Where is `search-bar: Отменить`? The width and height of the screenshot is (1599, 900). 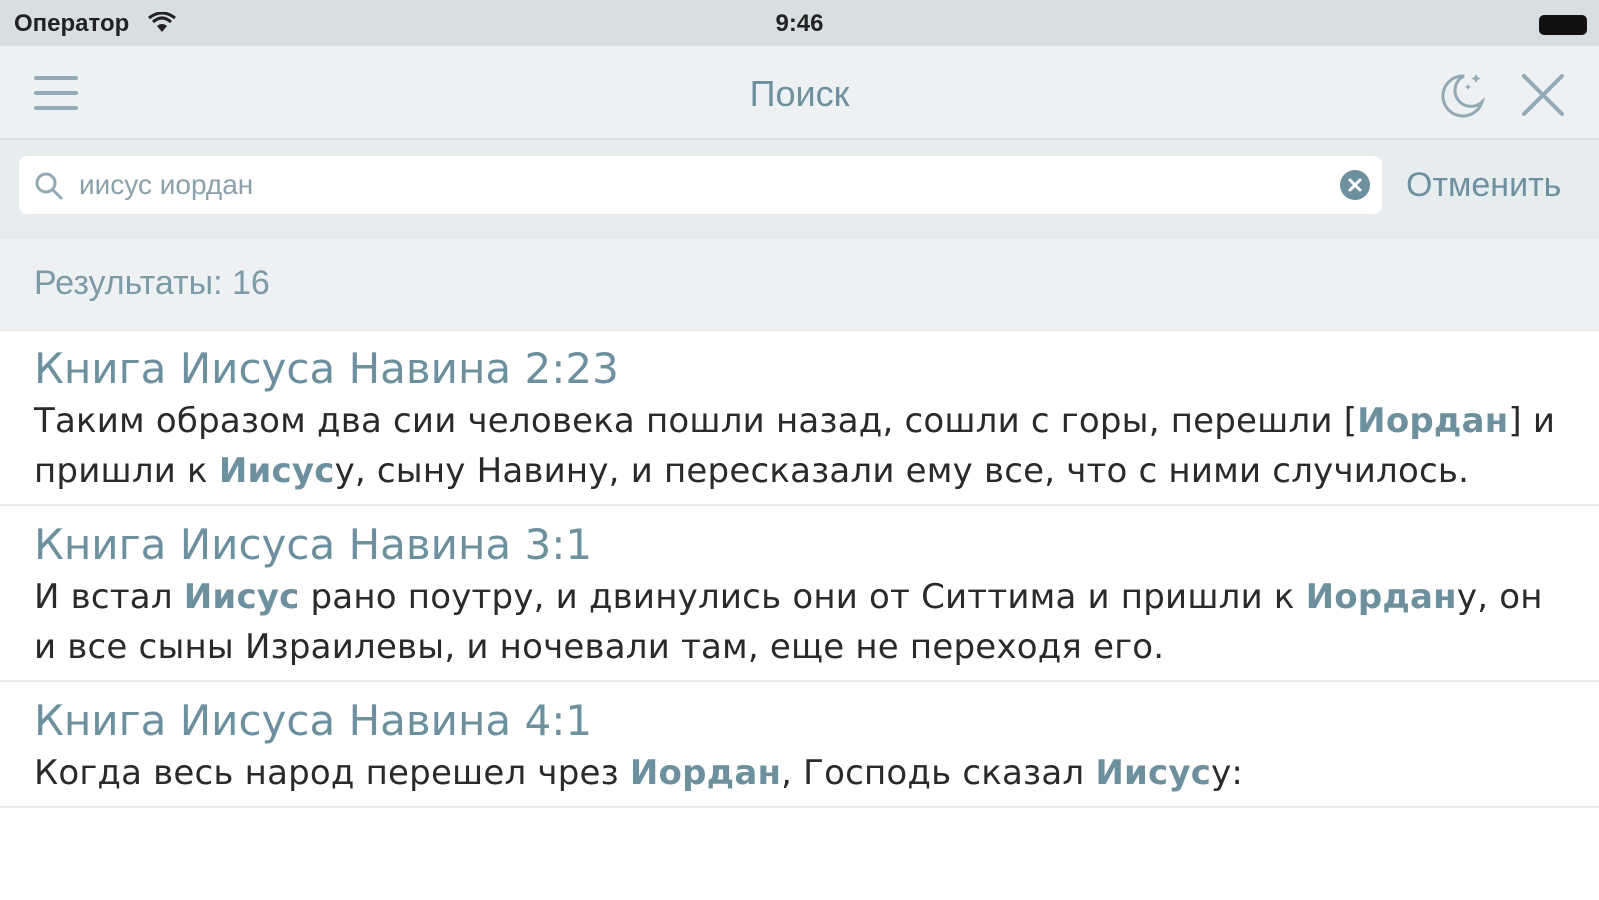 search-bar: Отменить is located at coordinates (799, 188).